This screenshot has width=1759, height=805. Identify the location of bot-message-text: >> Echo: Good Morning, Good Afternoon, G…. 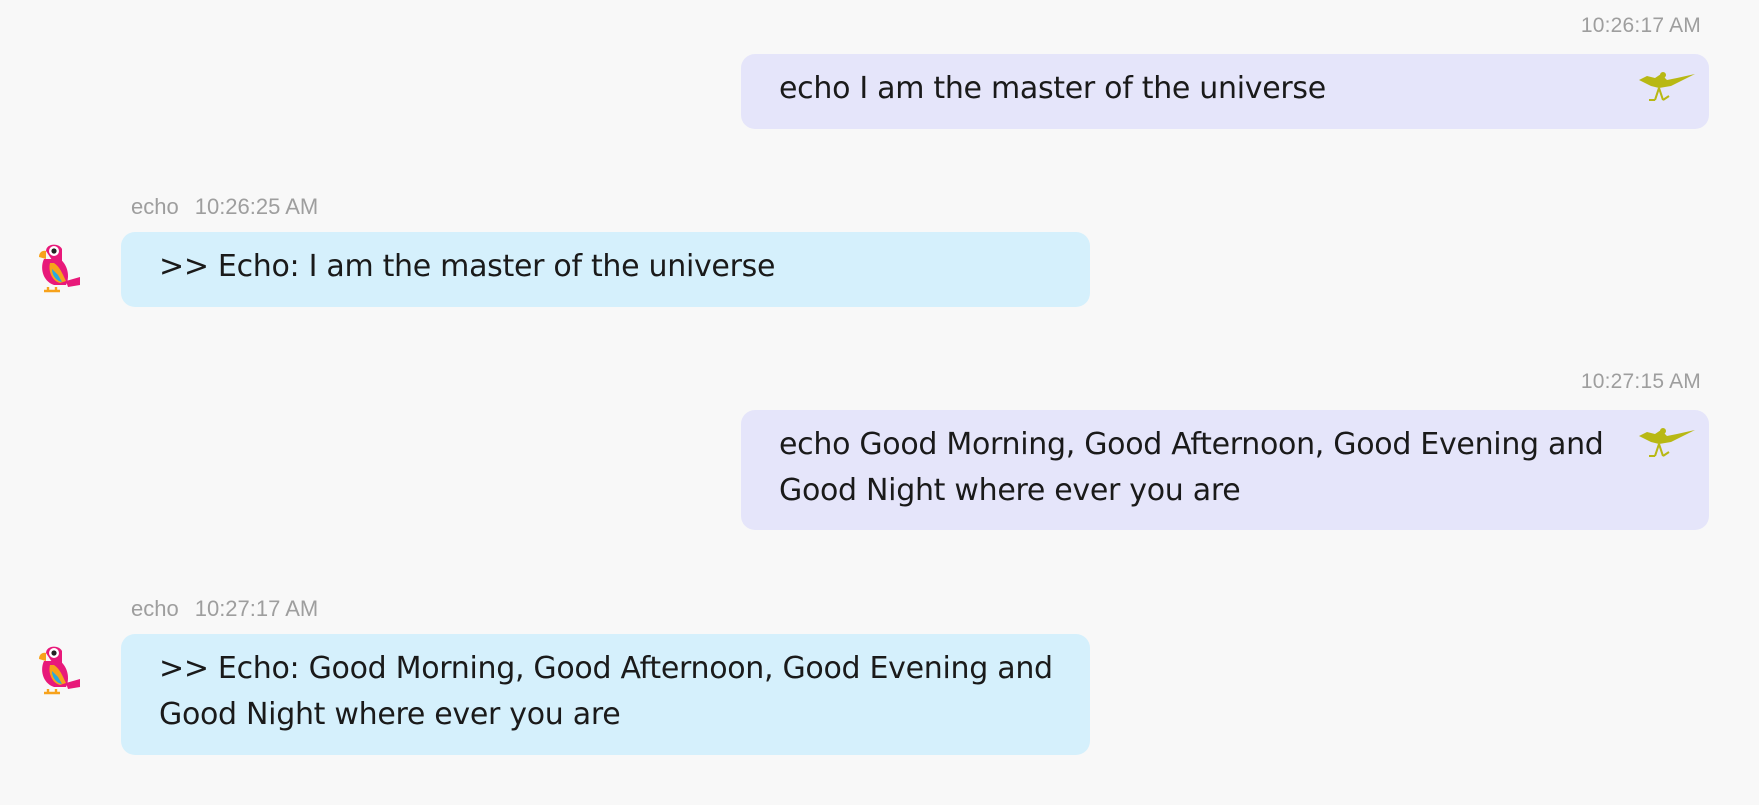
(606, 691).